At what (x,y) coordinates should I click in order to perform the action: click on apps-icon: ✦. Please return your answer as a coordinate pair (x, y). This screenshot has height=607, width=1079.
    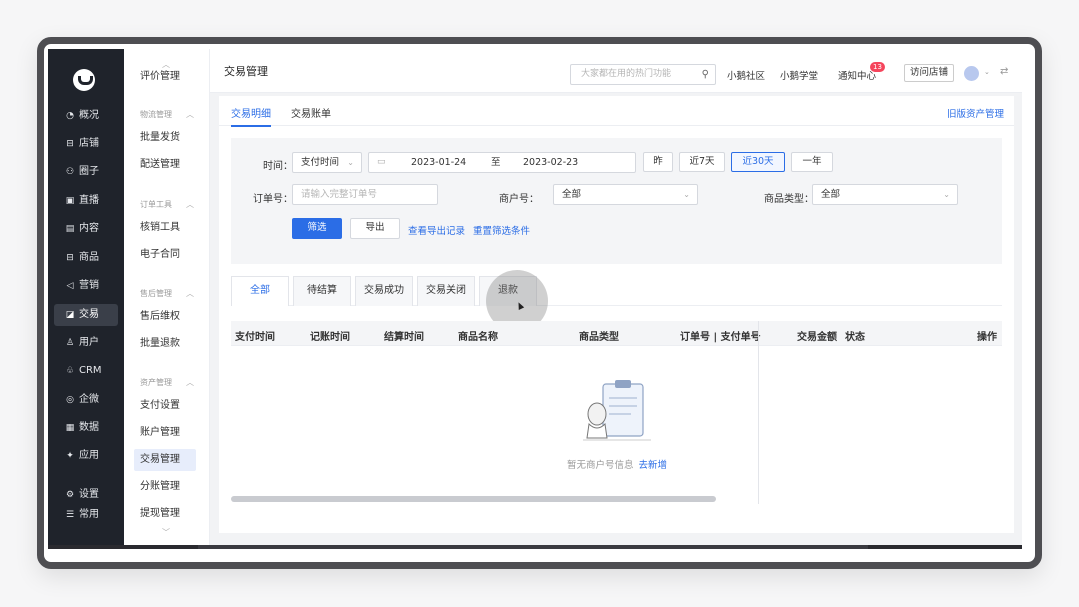
    Looking at the image, I should click on (70, 456).